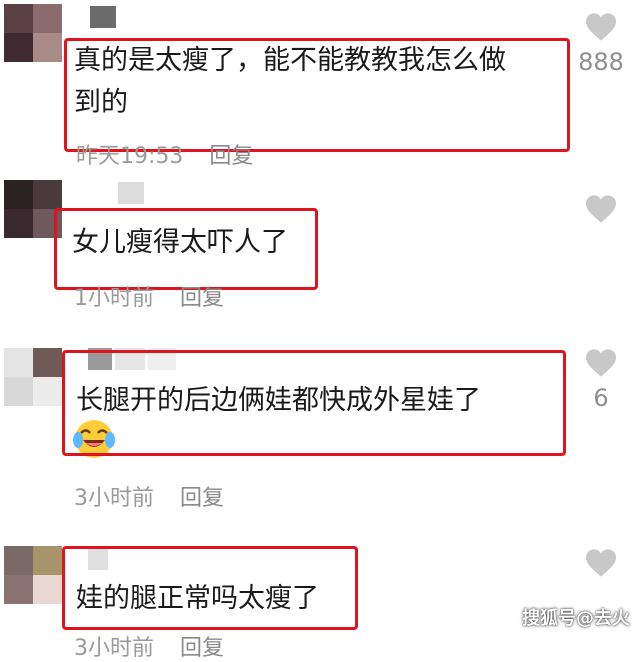  I want to click on comment-meta: 1小时前 回复, so click(149, 296).